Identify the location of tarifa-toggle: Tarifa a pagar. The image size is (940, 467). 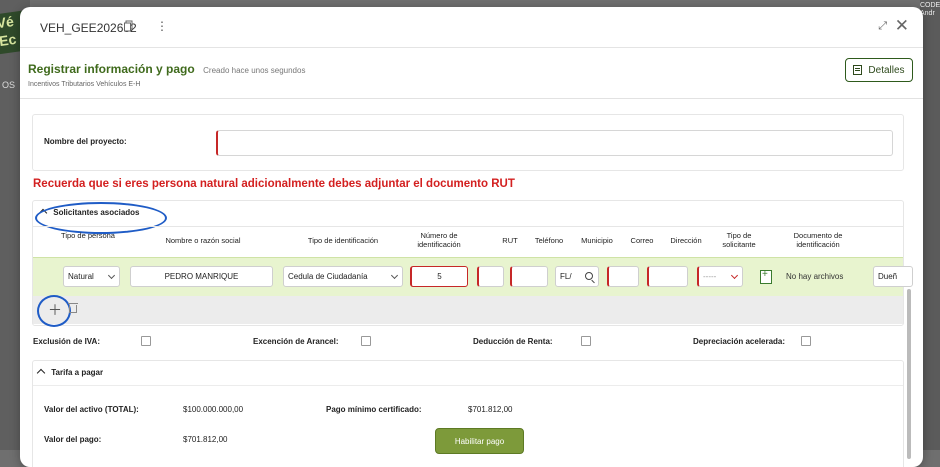
(70, 373).